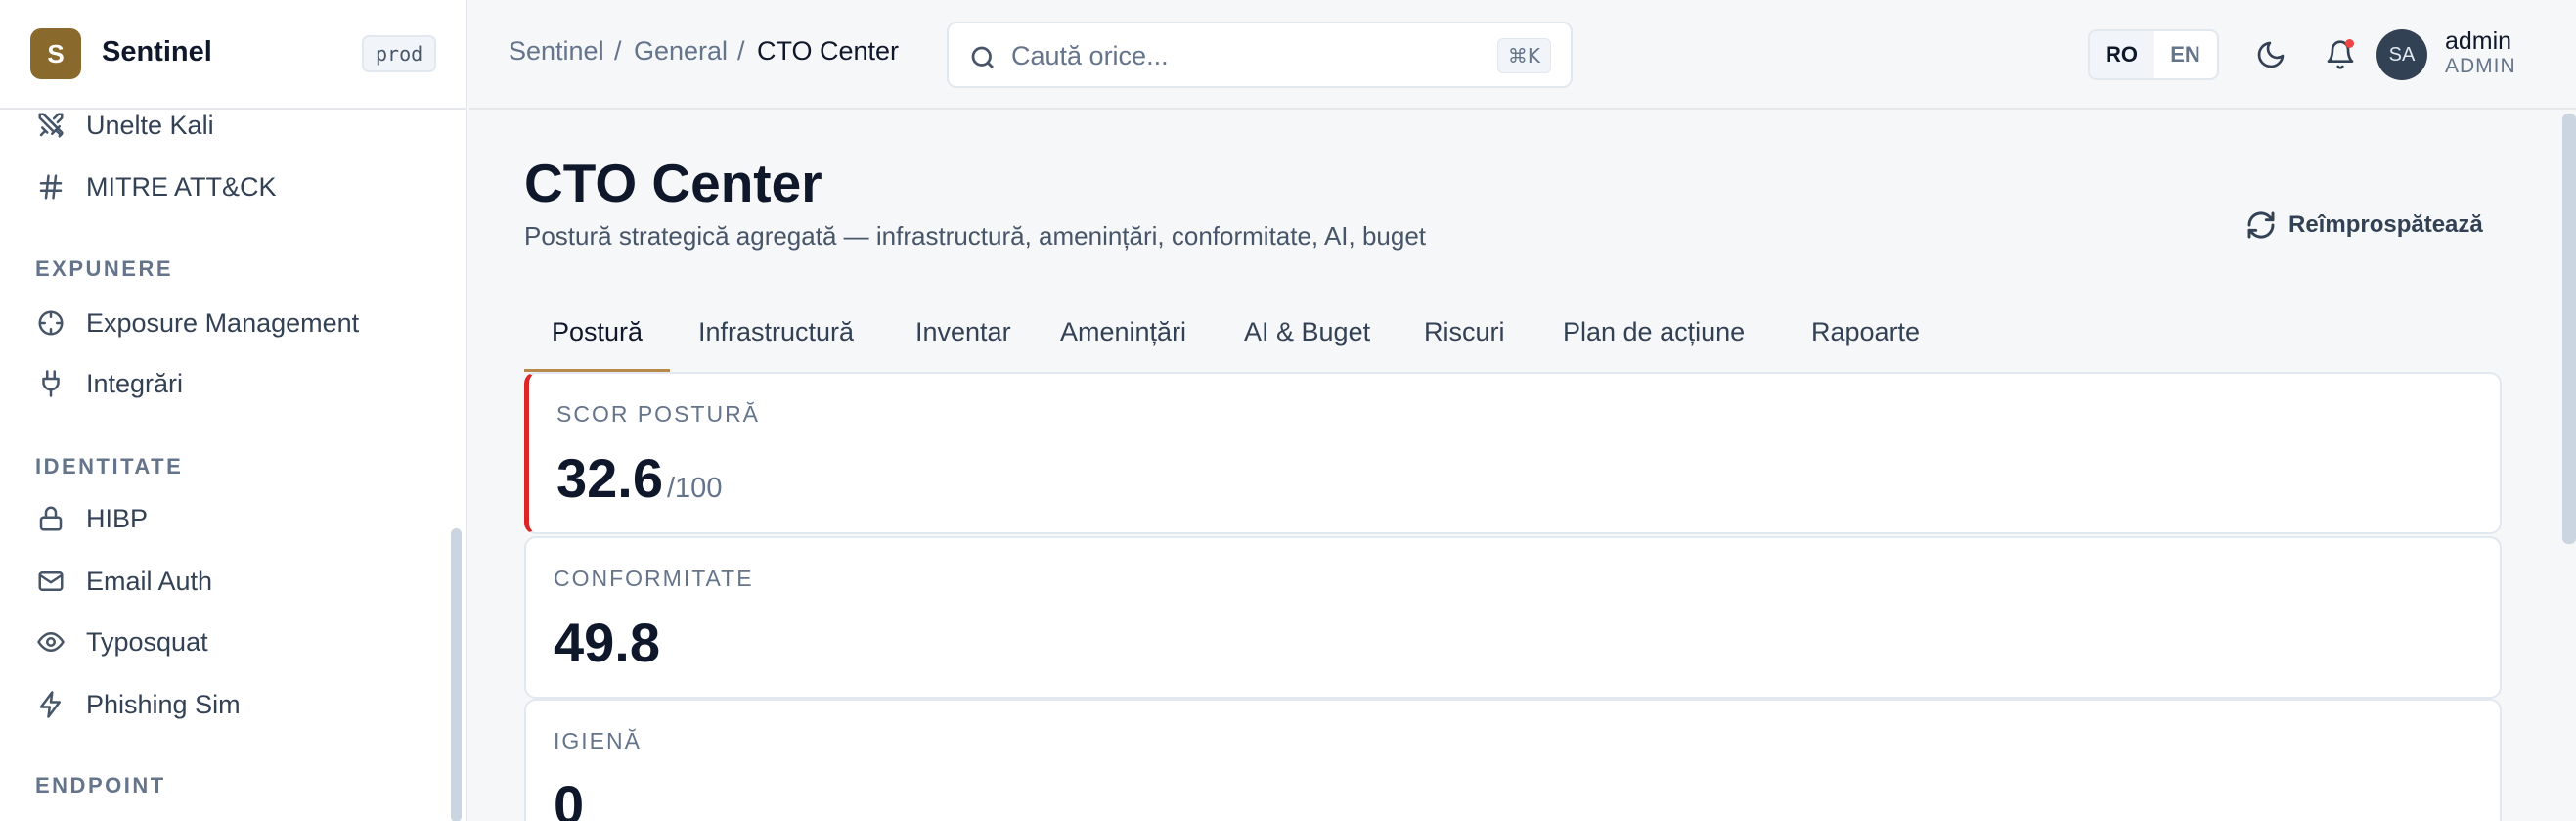 The height and width of the screenshot is (821, 2576). I want to click on user-role: ADMIN, so click(2480, 66).